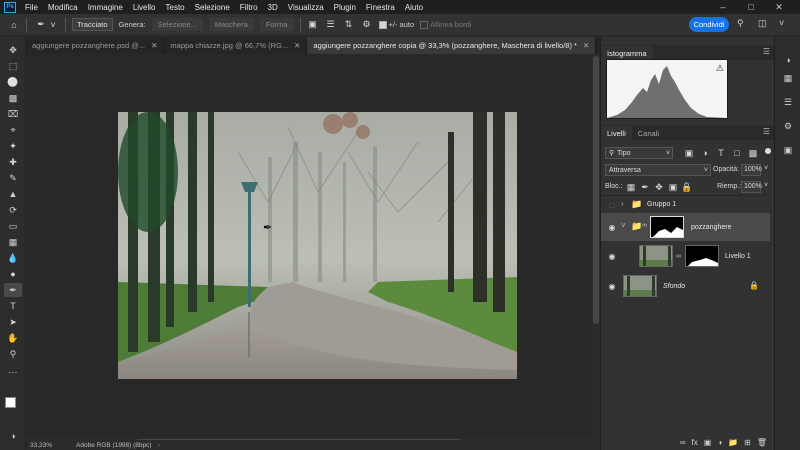 This screenshot has height=450, width=800. I want to click on pen-tool-icon: ✒, so click(13, 290).